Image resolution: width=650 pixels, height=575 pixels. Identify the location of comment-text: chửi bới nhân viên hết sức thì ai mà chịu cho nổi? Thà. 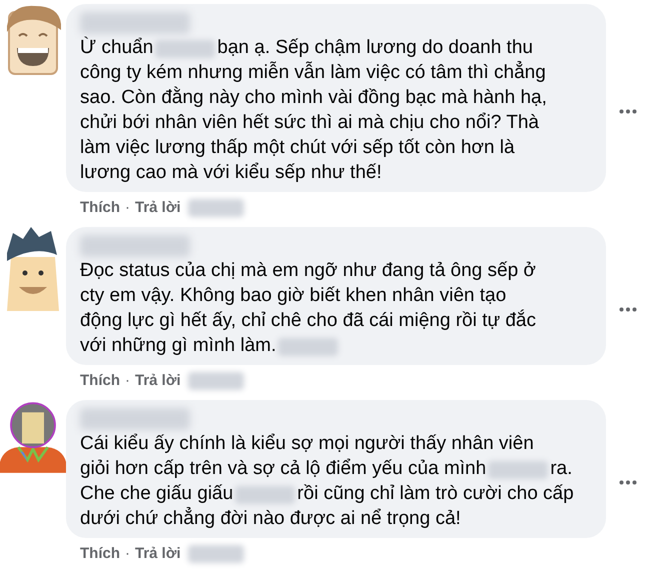
(309, 123).